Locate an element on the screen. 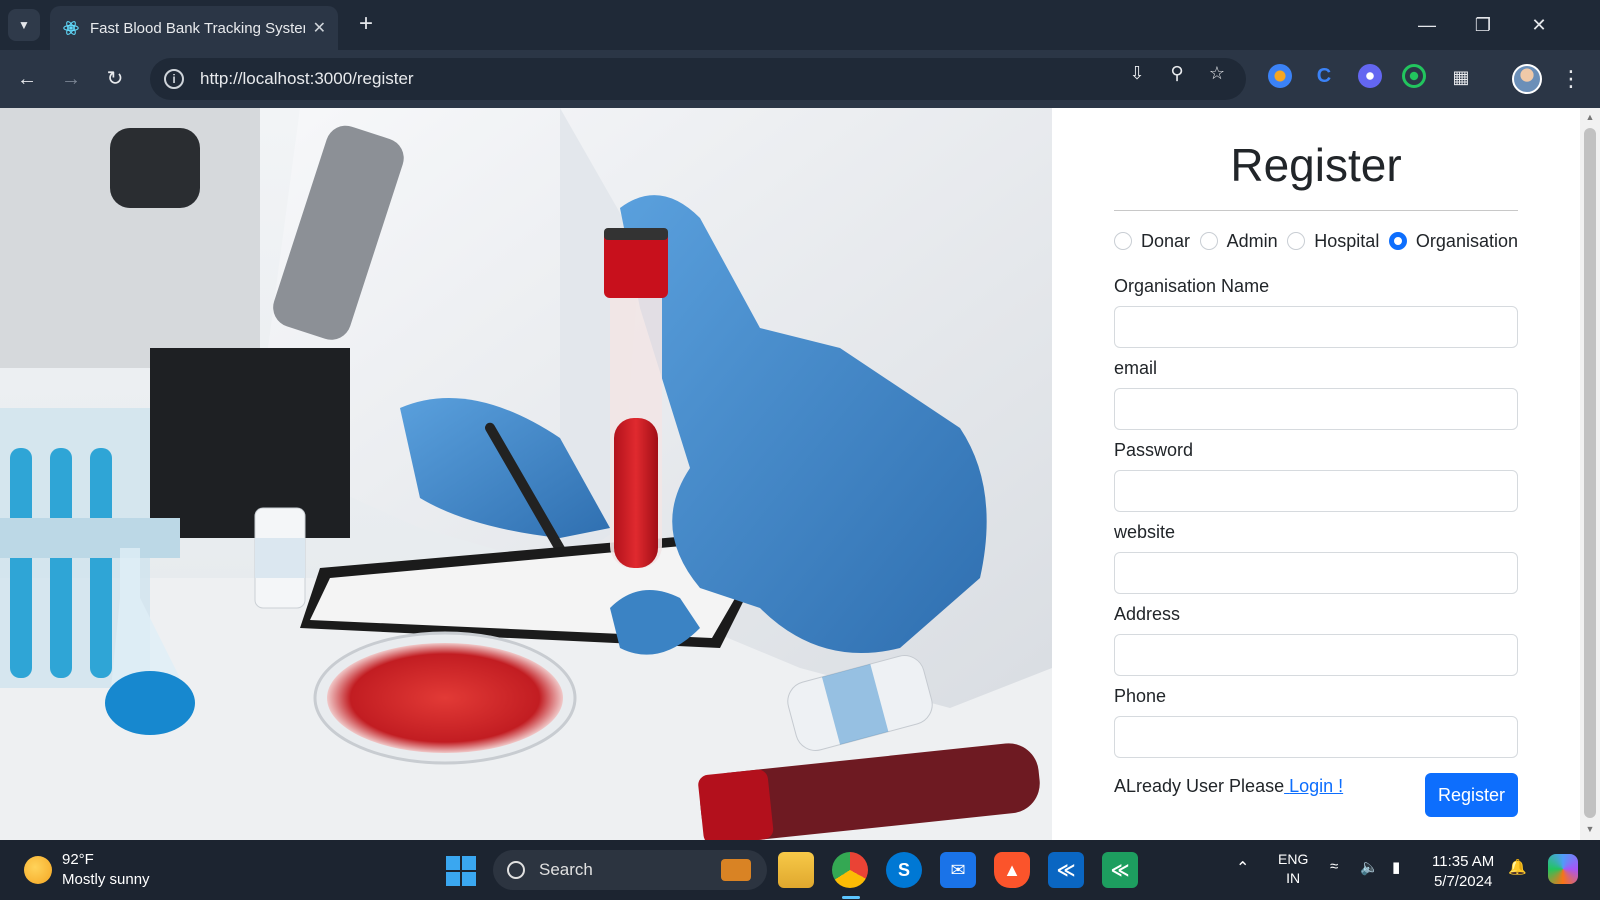 The width and height of the screenshot is (1600, 900). tab-search-button: ▼ is located at coordinates (24, 25).